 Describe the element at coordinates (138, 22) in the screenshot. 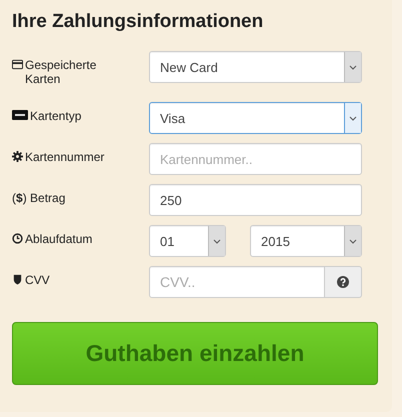

I see `form-title: Ihre Zahlungsinformationen` at that location.